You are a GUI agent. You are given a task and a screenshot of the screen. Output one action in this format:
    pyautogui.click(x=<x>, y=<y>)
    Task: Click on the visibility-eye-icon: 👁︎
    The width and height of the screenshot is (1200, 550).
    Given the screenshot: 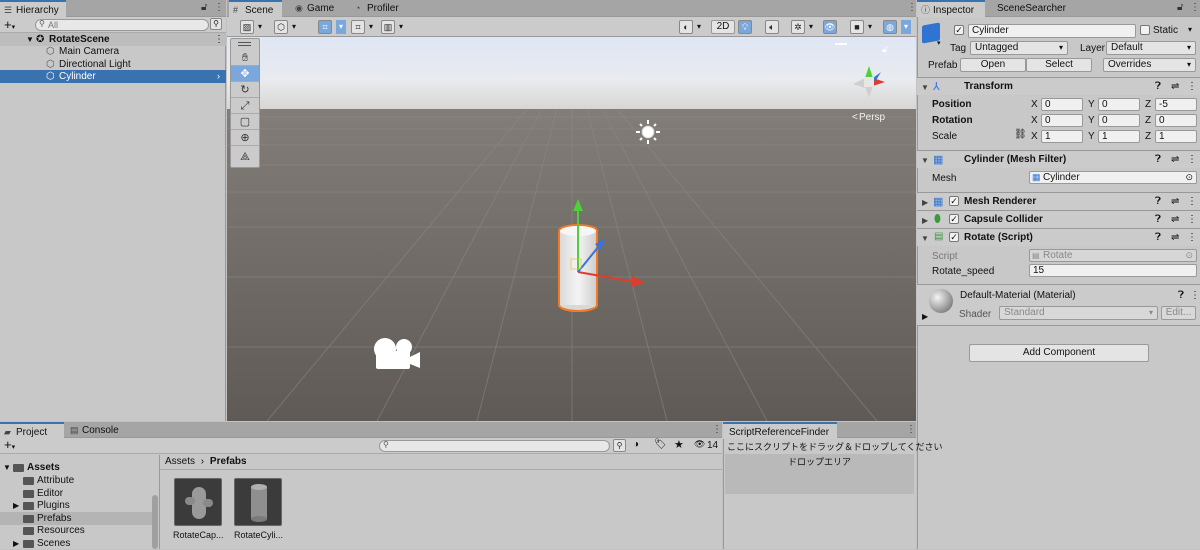 What is the action you would take?
    pyautogui.click(x=830, y=27)
    